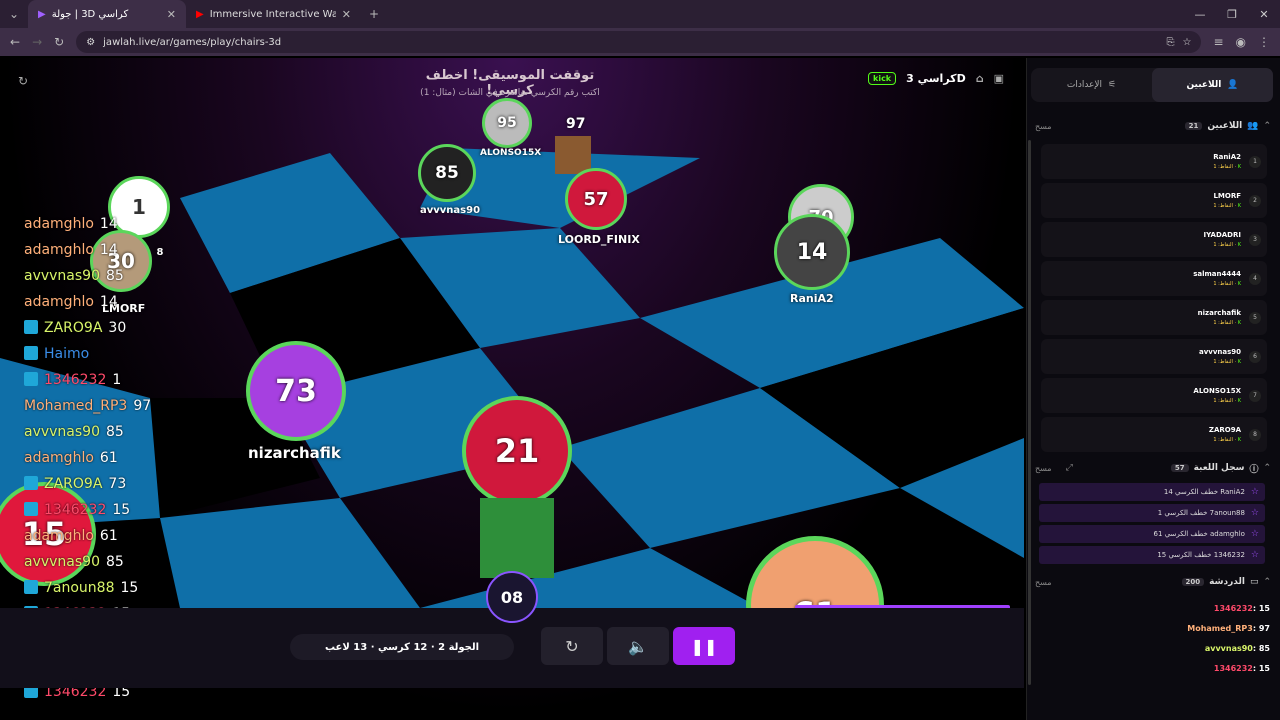  Describe the element at coordinates (1237, 648) in the screenshot. I see `chat-message: avvvnas90: 85` at that location.